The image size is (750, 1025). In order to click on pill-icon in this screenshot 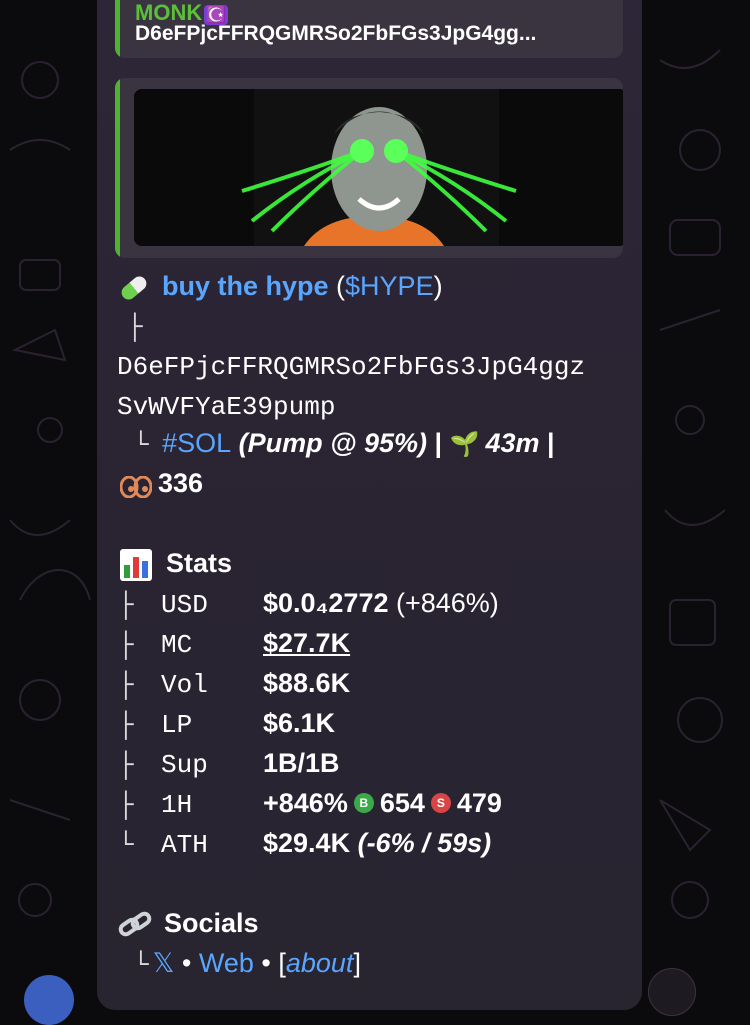, I will do `click(134, 288)`.